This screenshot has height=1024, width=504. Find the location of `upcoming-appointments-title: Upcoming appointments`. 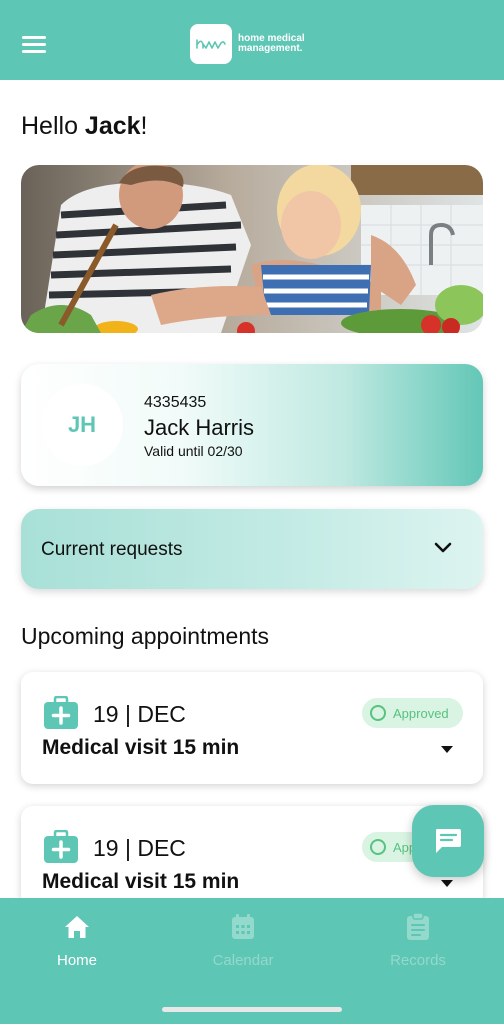

upcoming-appointments-title: Upcoming appointments is located at coordinates (145, 636).